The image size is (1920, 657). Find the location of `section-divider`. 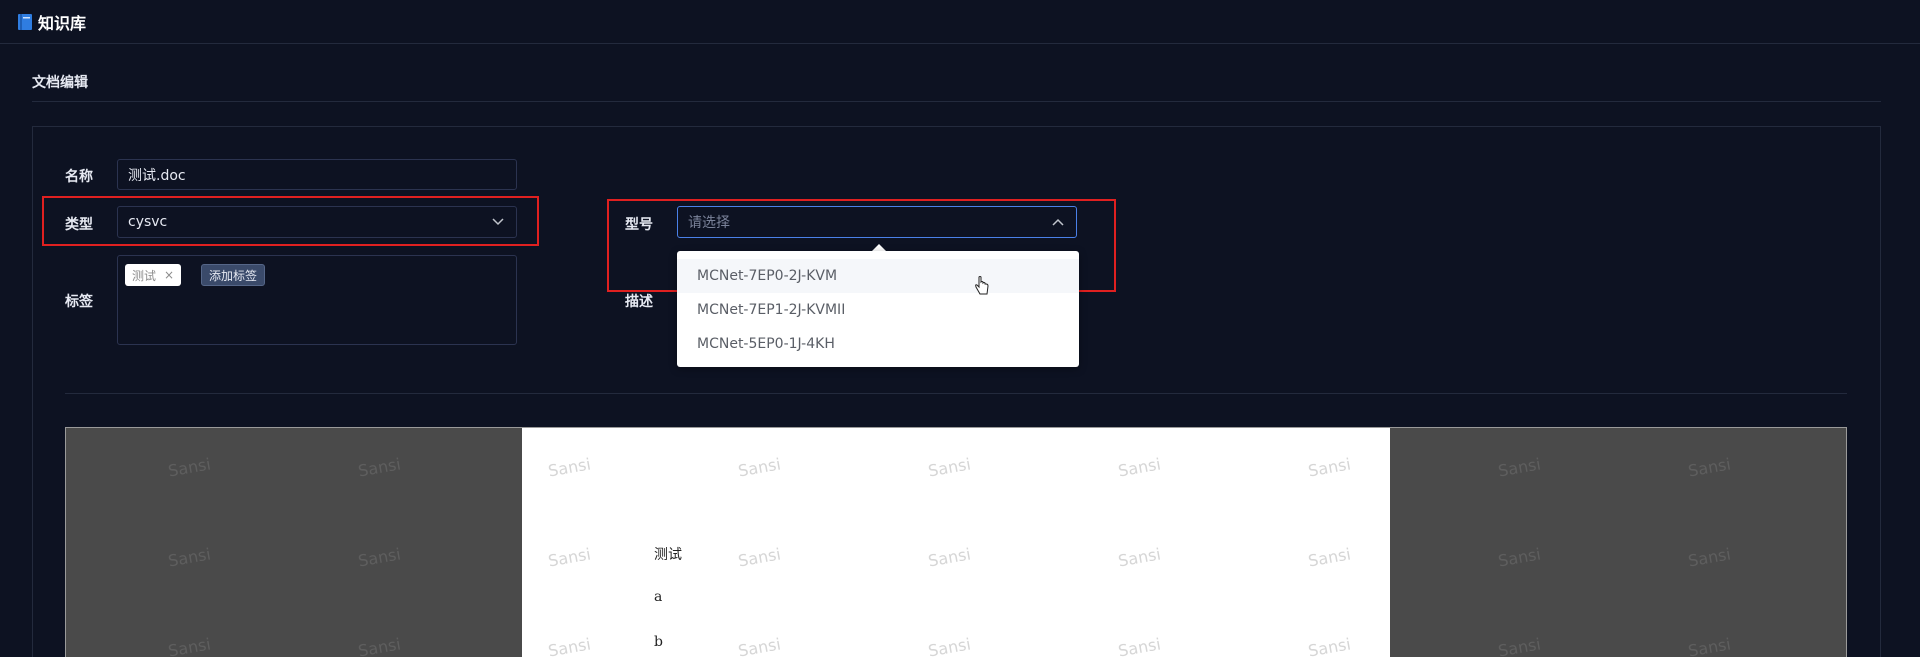

section-divider is located at coordinates (956, 101).